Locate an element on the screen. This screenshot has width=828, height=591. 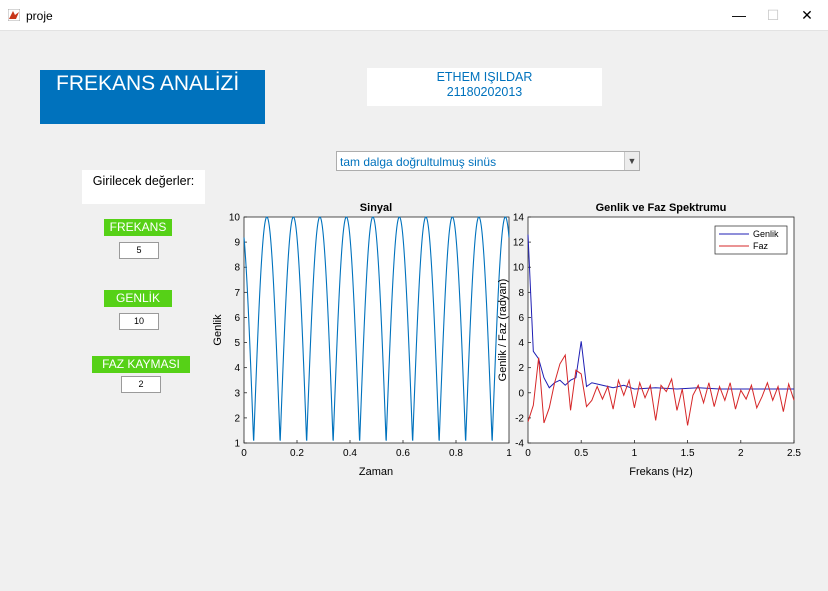
spectrum-ytick-label: 0 is located at coordinates (521, 393).